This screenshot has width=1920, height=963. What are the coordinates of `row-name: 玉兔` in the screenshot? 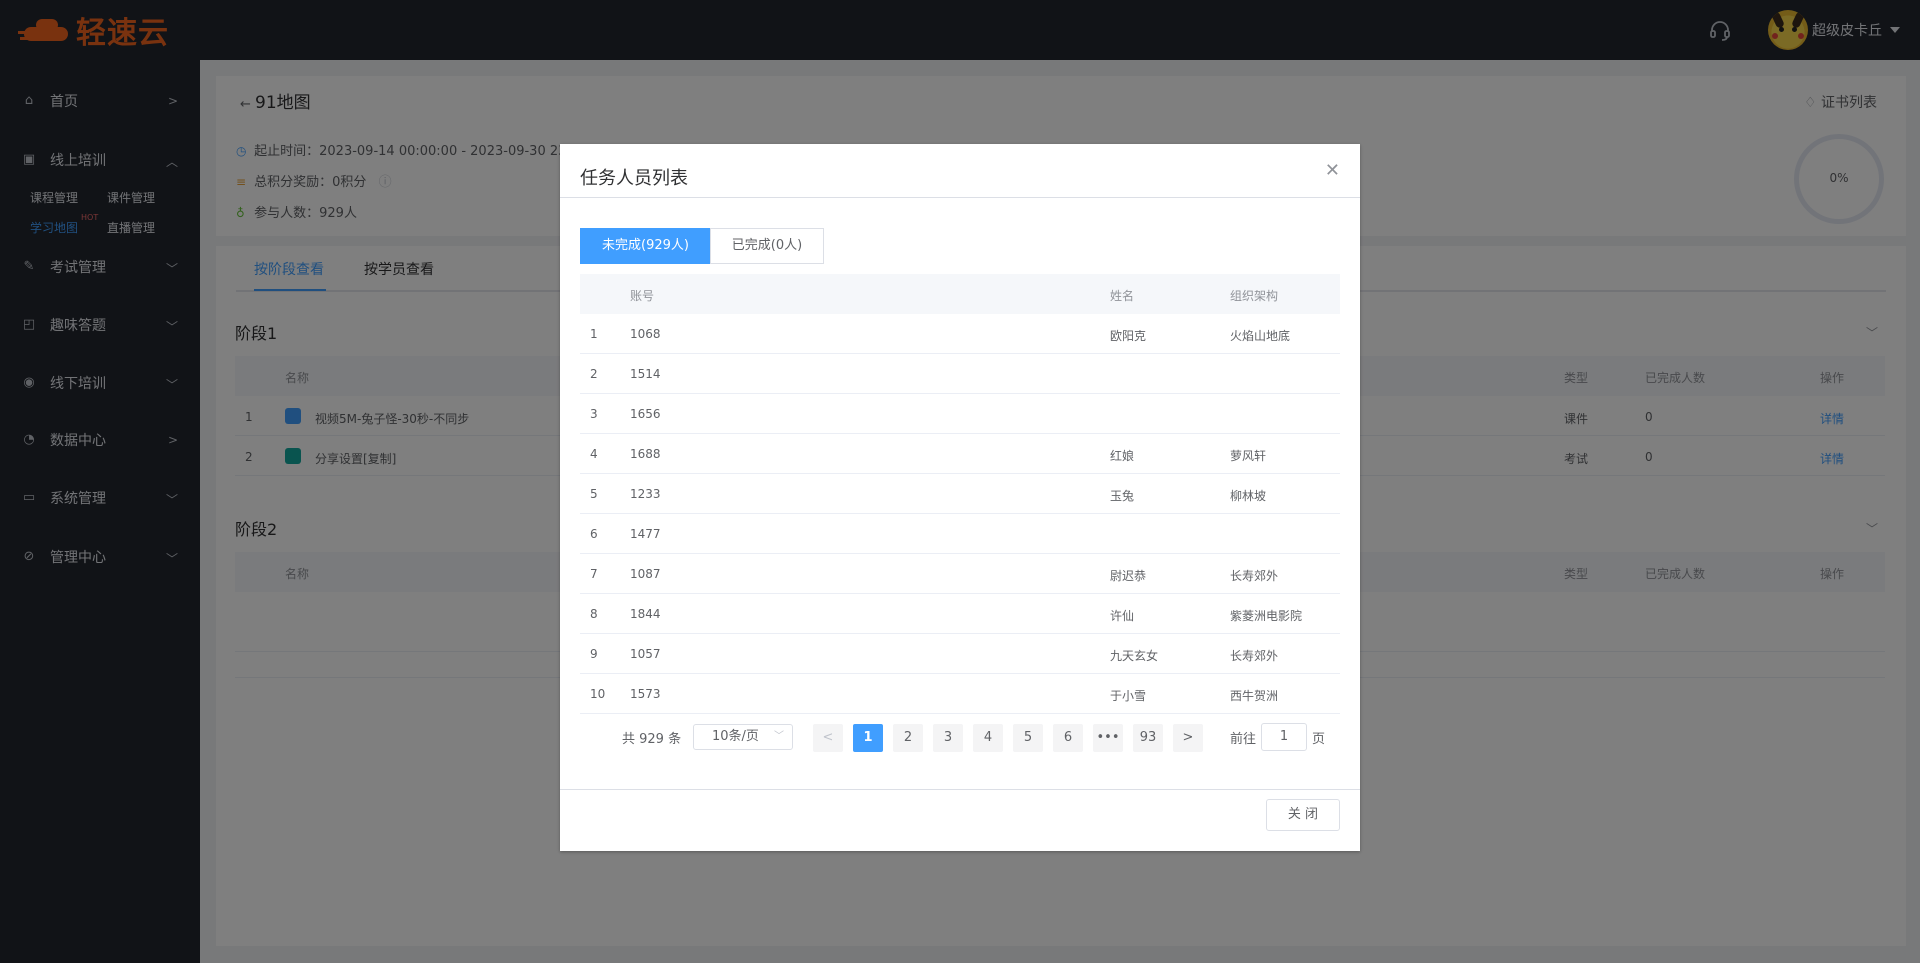 It's located at (1122, 496).